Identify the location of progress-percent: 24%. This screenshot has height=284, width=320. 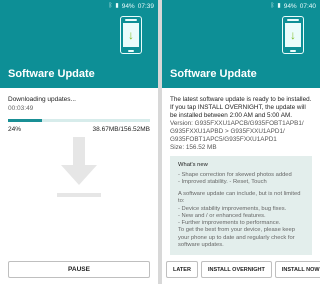
(15, 129).